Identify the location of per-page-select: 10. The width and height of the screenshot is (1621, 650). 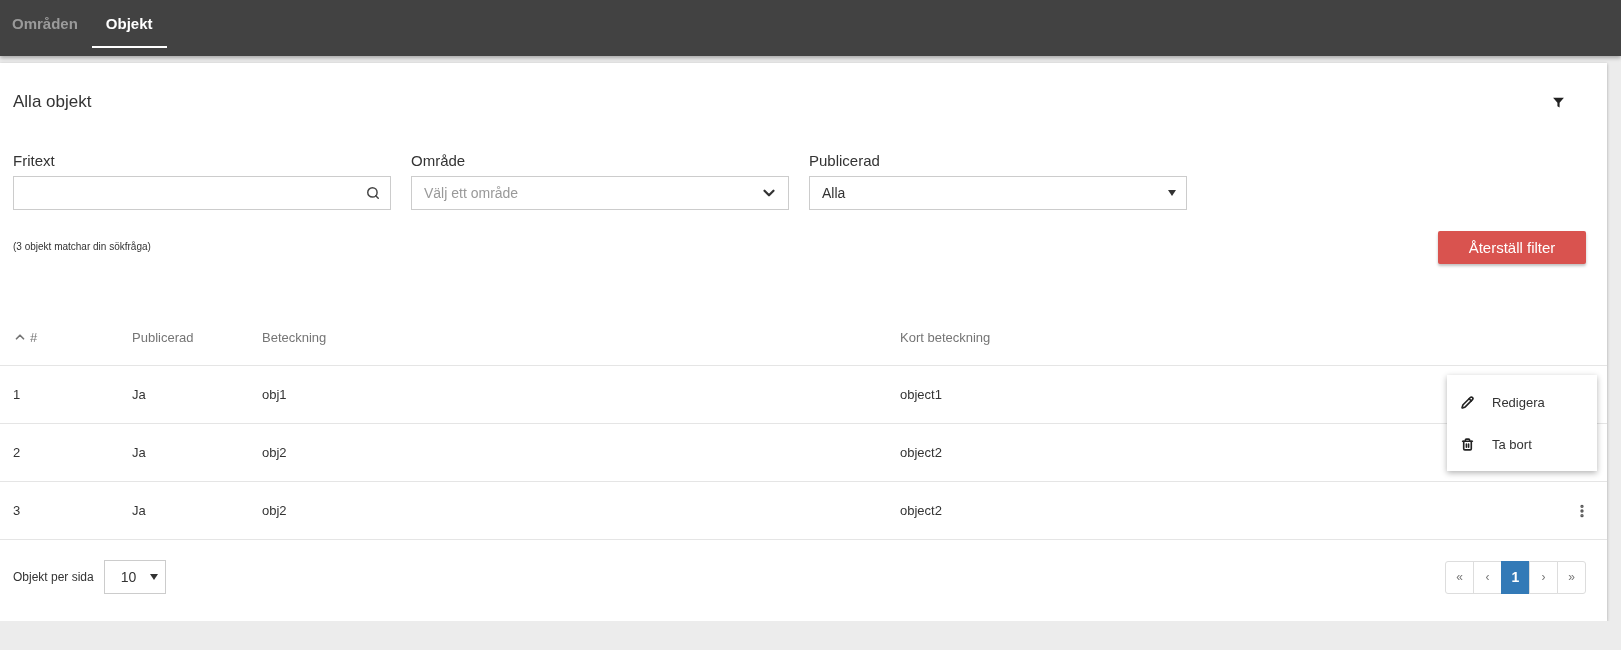
(134, 577).